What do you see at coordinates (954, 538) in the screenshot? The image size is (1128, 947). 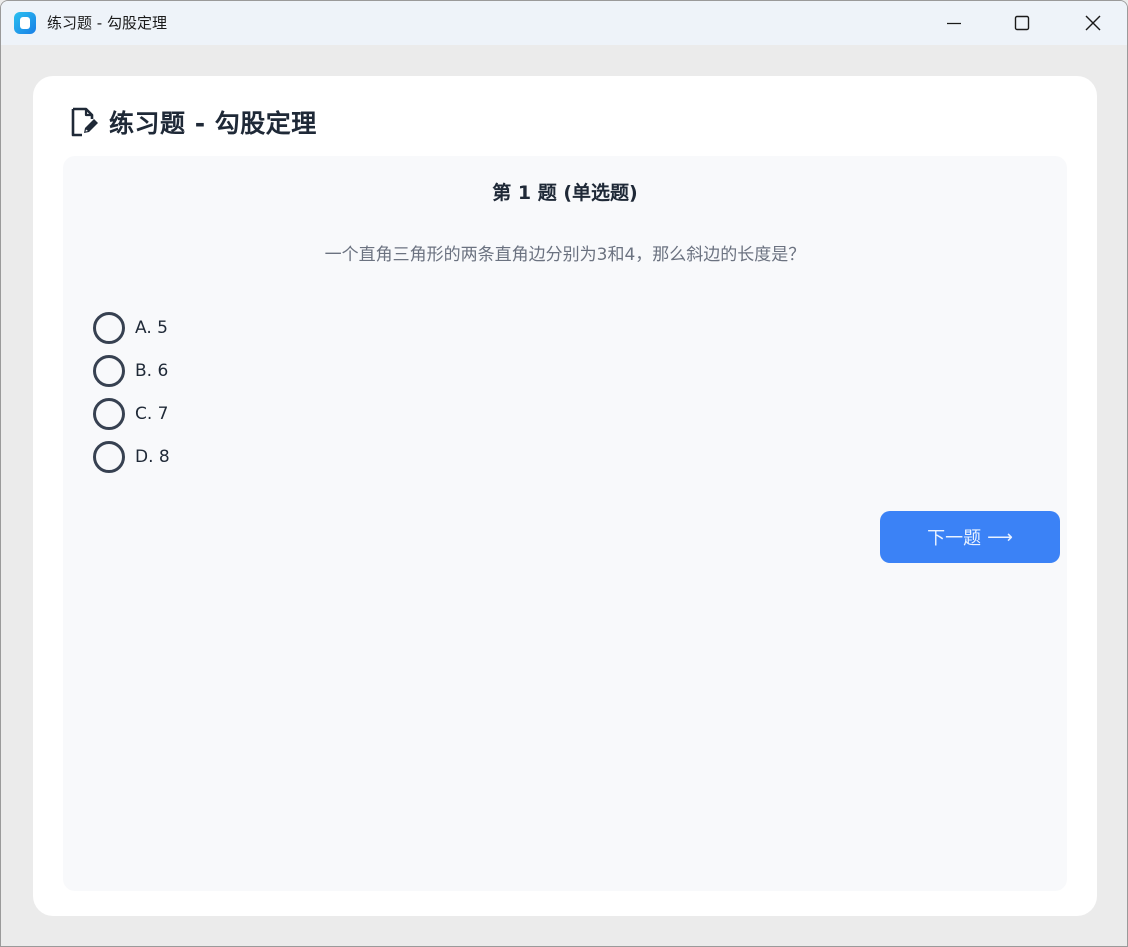 I see `next-button-label: 下一题` at bounding box center [954, 538].